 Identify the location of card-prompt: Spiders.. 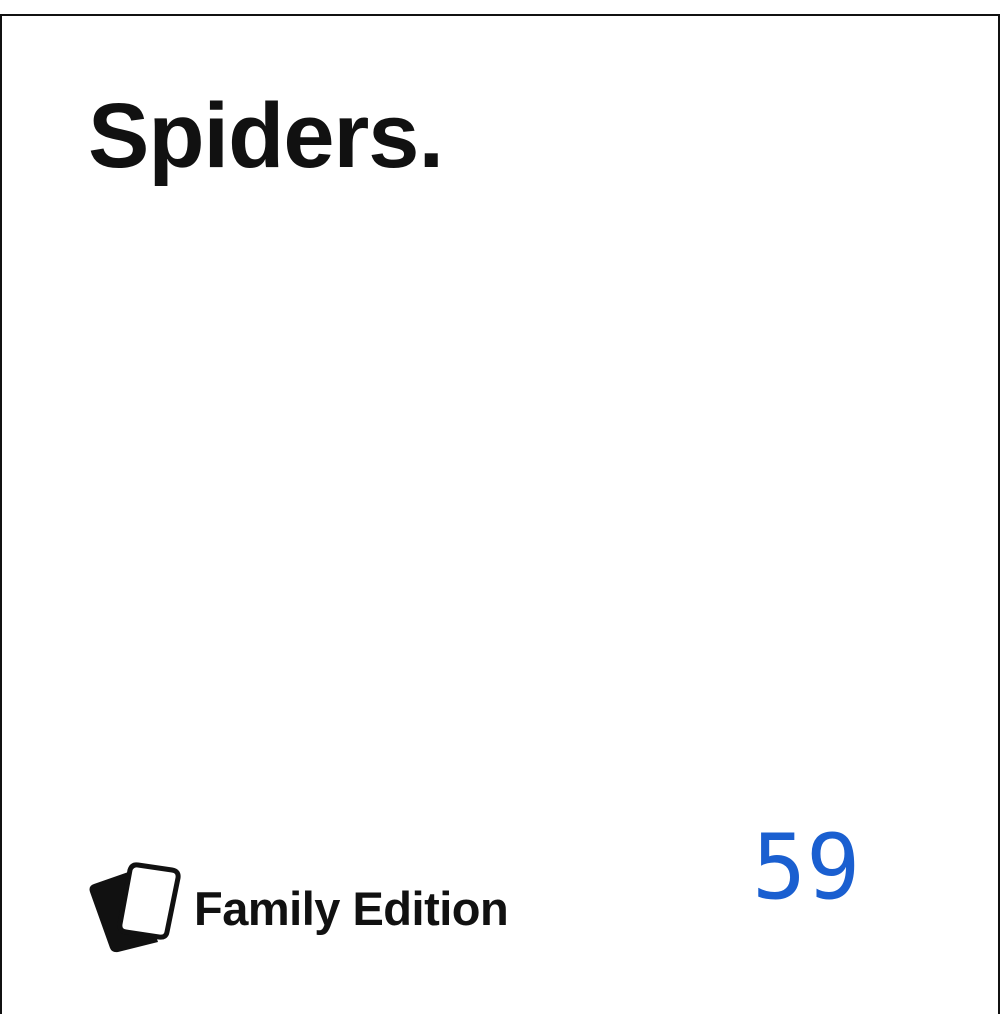
(266, 136).